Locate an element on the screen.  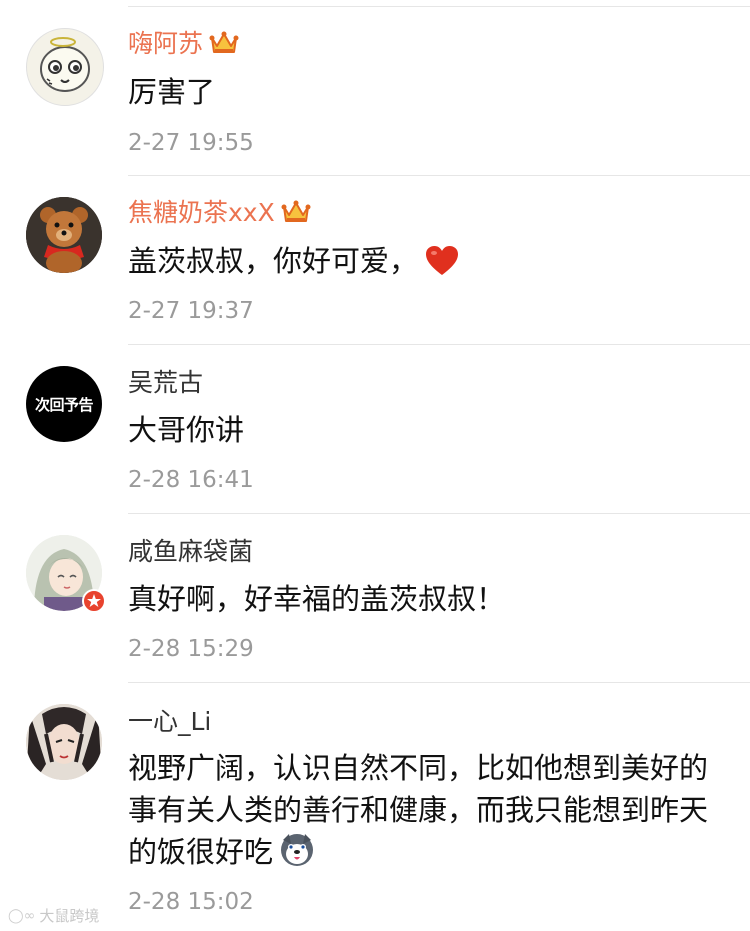
comment-time: 2-27 19:55 is located at coordinates (191, 143).